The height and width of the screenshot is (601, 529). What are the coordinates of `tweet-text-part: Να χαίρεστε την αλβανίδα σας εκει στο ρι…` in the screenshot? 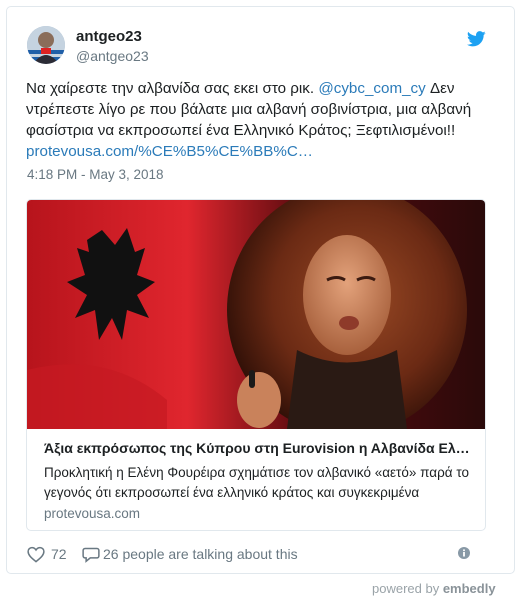 It's located at (172, 88).